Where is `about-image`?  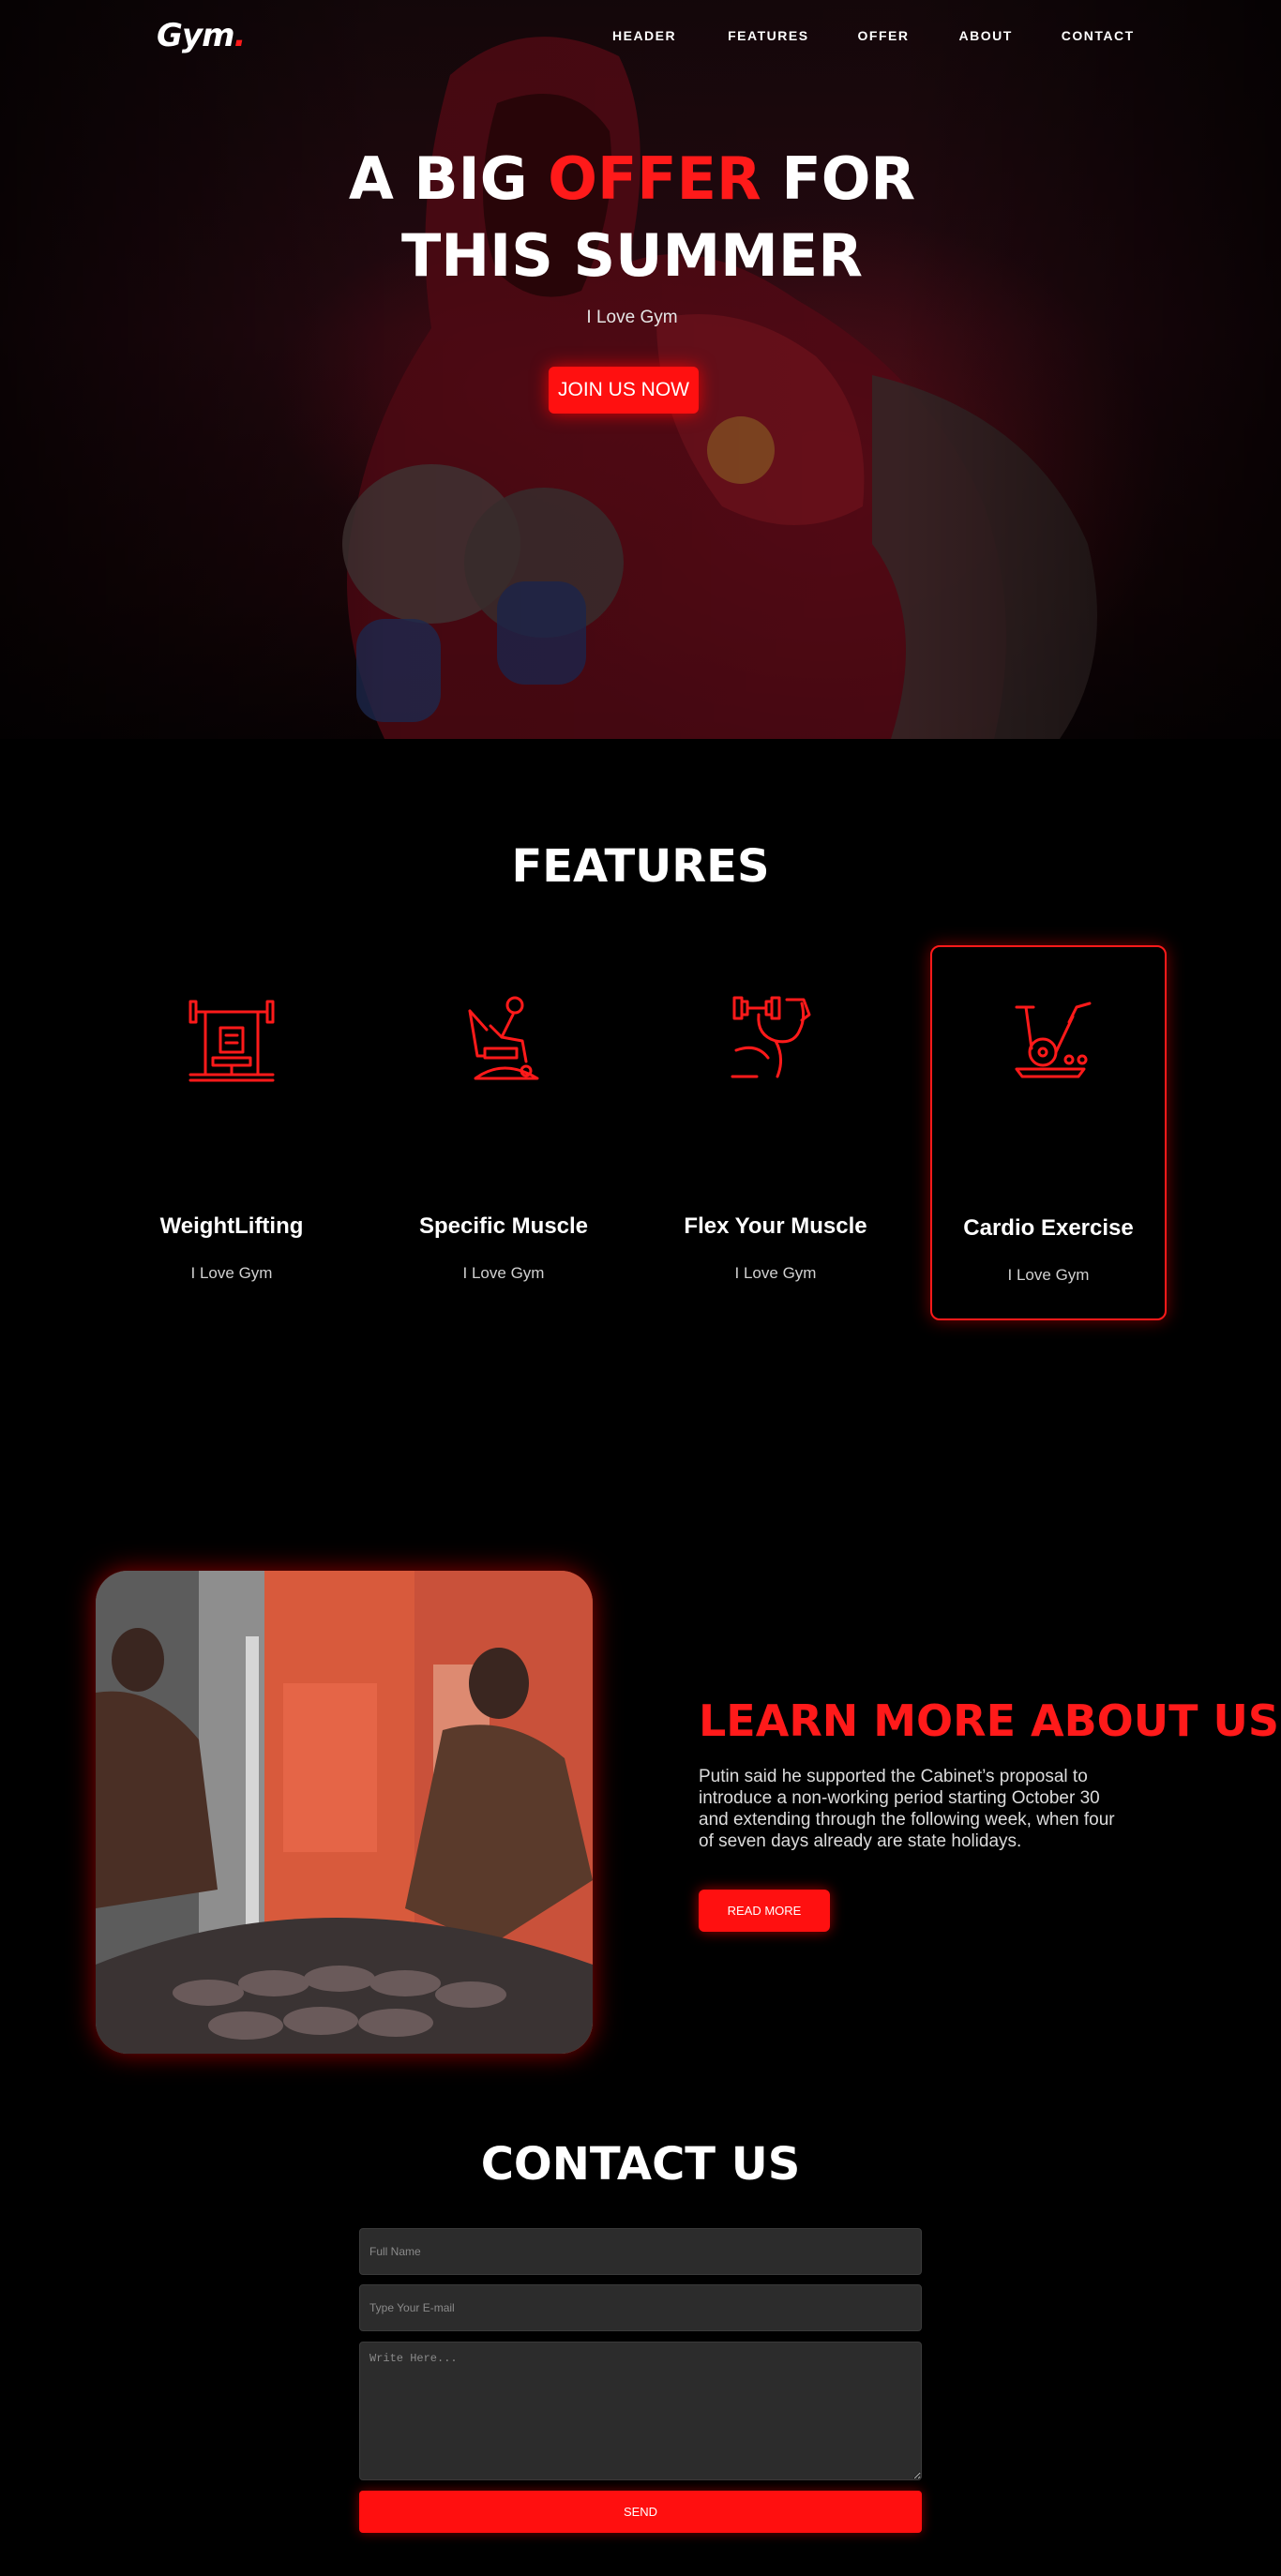
about-image is located at coordinates (344, 1812).